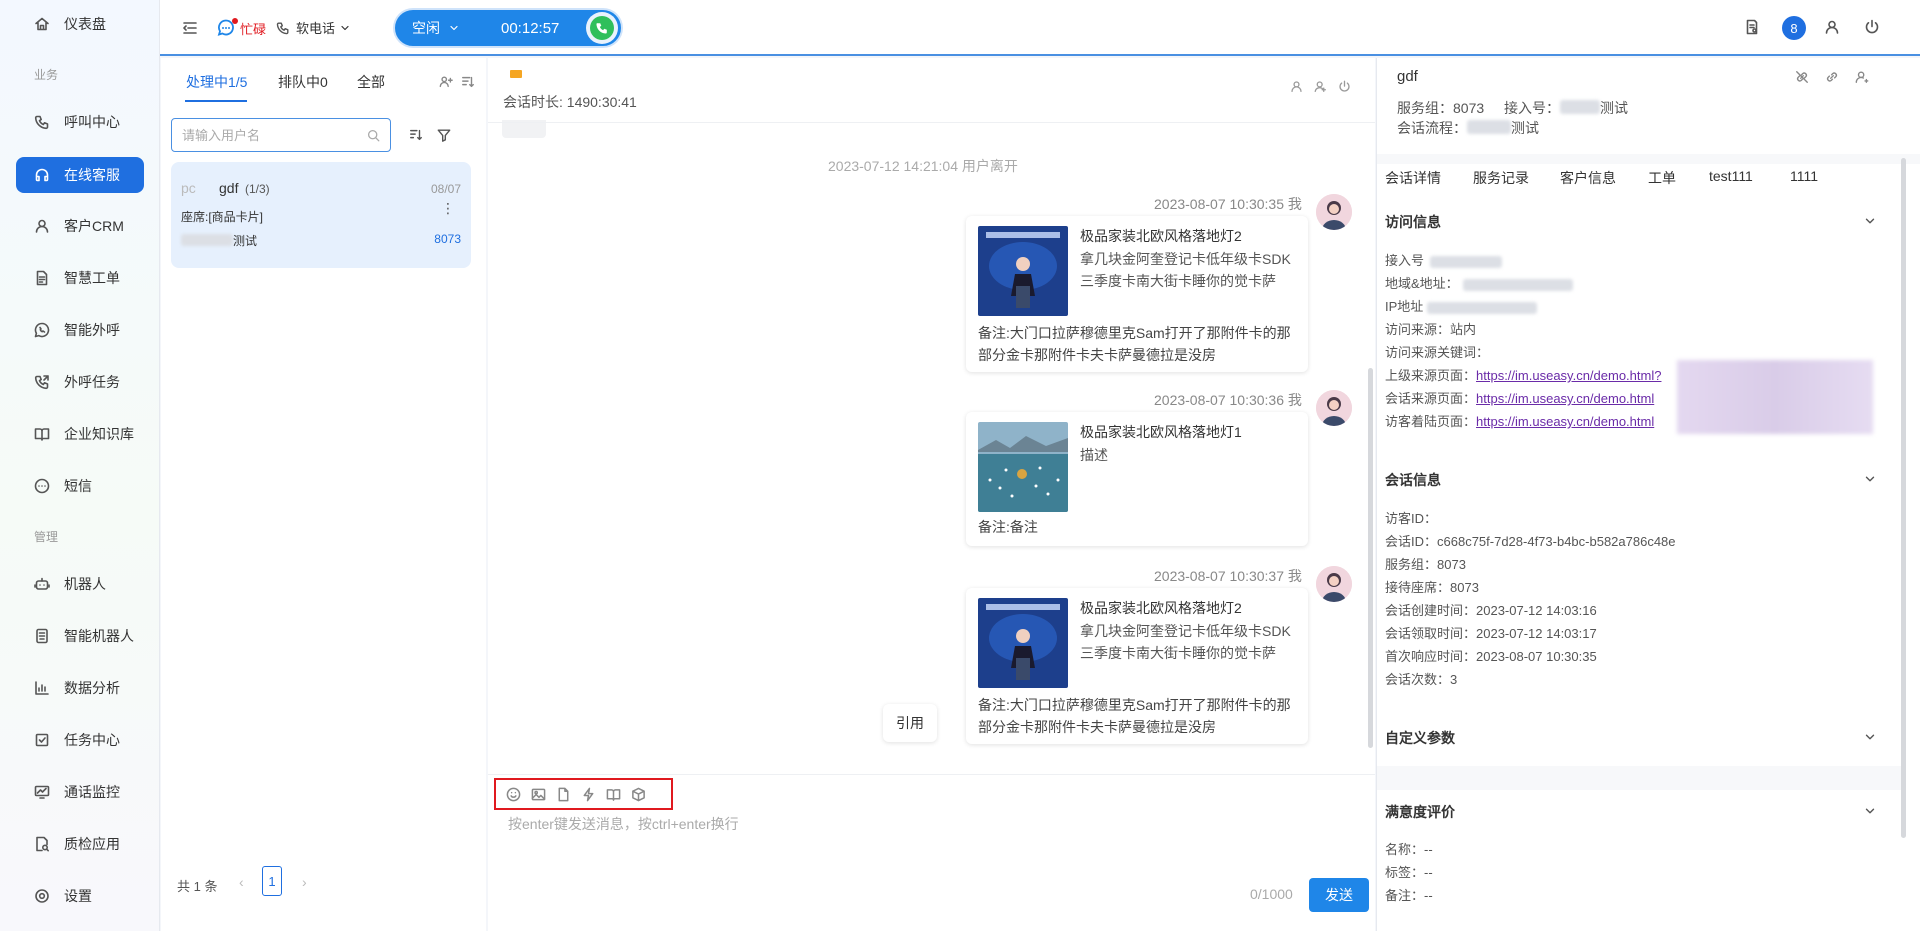  What do you see at coordinates (602, 28) in the screenshot?
I see `answer-call-button` at bounding box center [602, 28].